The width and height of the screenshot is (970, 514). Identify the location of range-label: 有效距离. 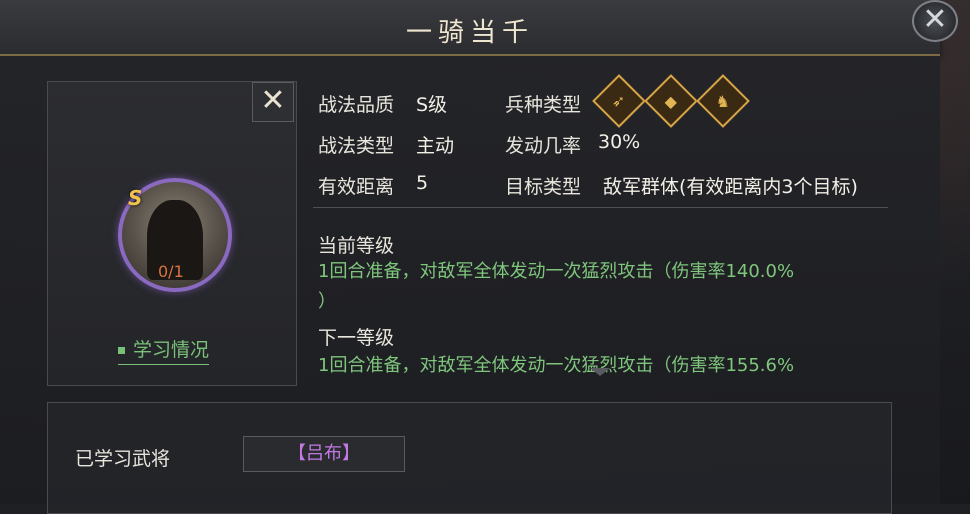
(356, 187).